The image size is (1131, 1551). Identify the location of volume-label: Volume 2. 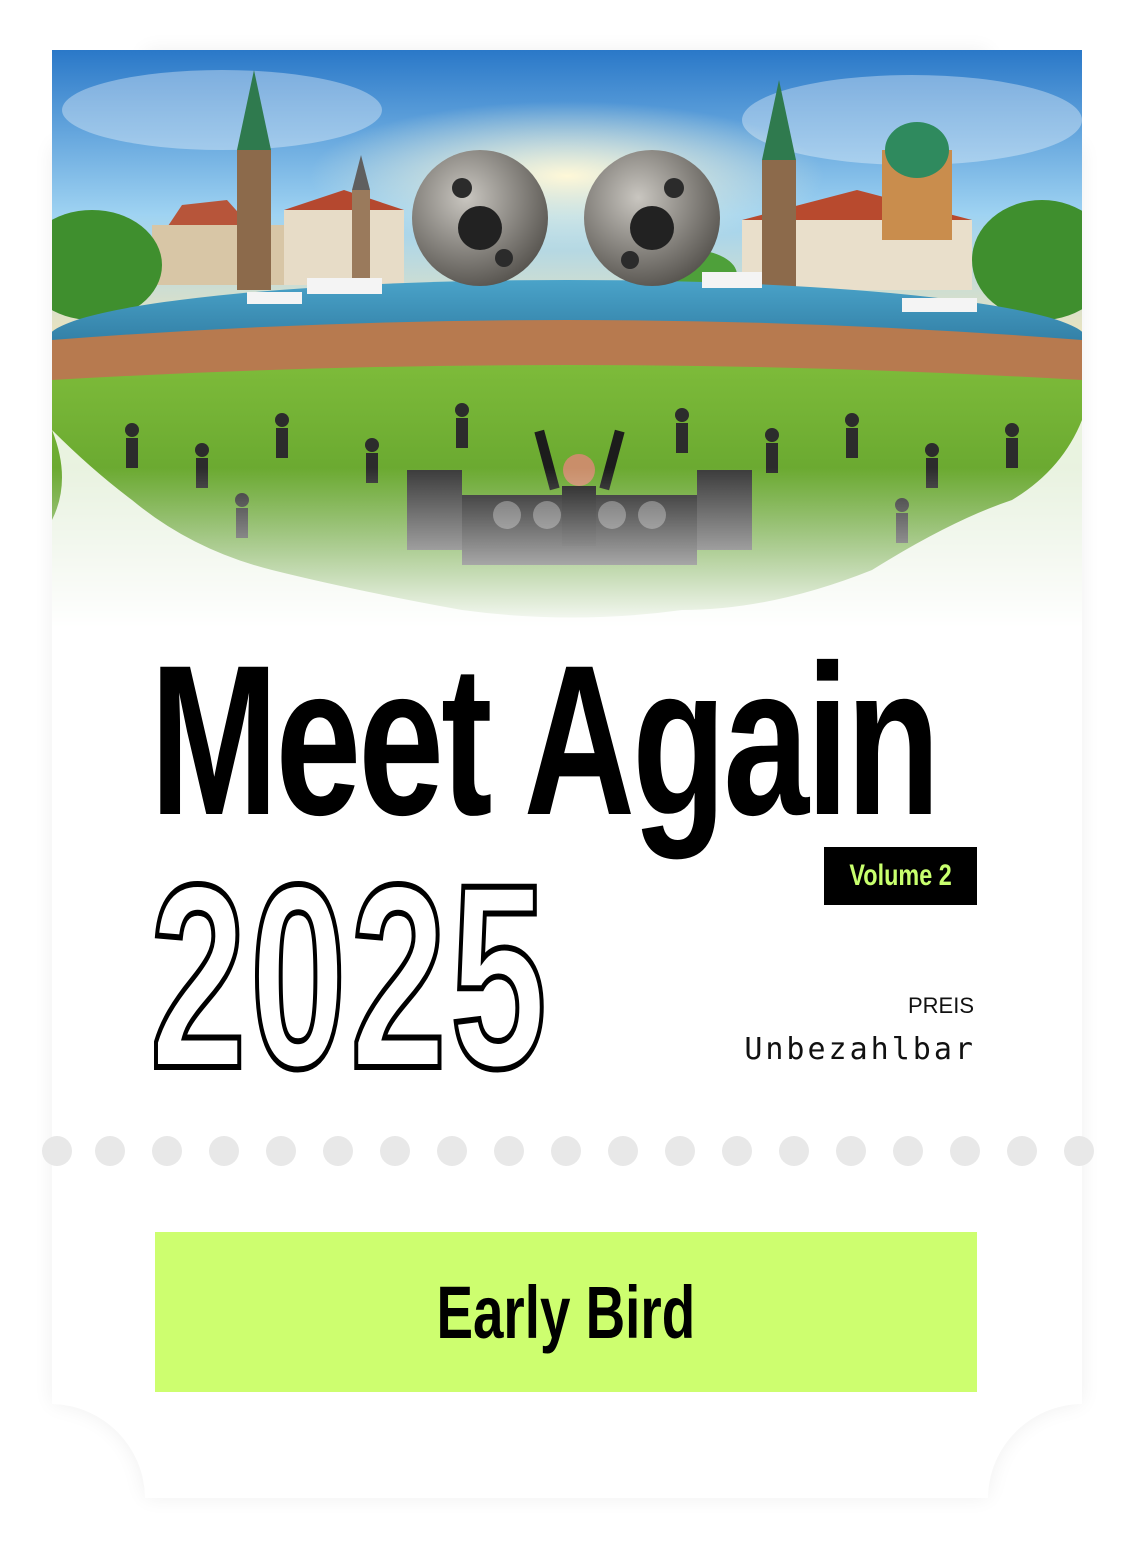
(900, 875).